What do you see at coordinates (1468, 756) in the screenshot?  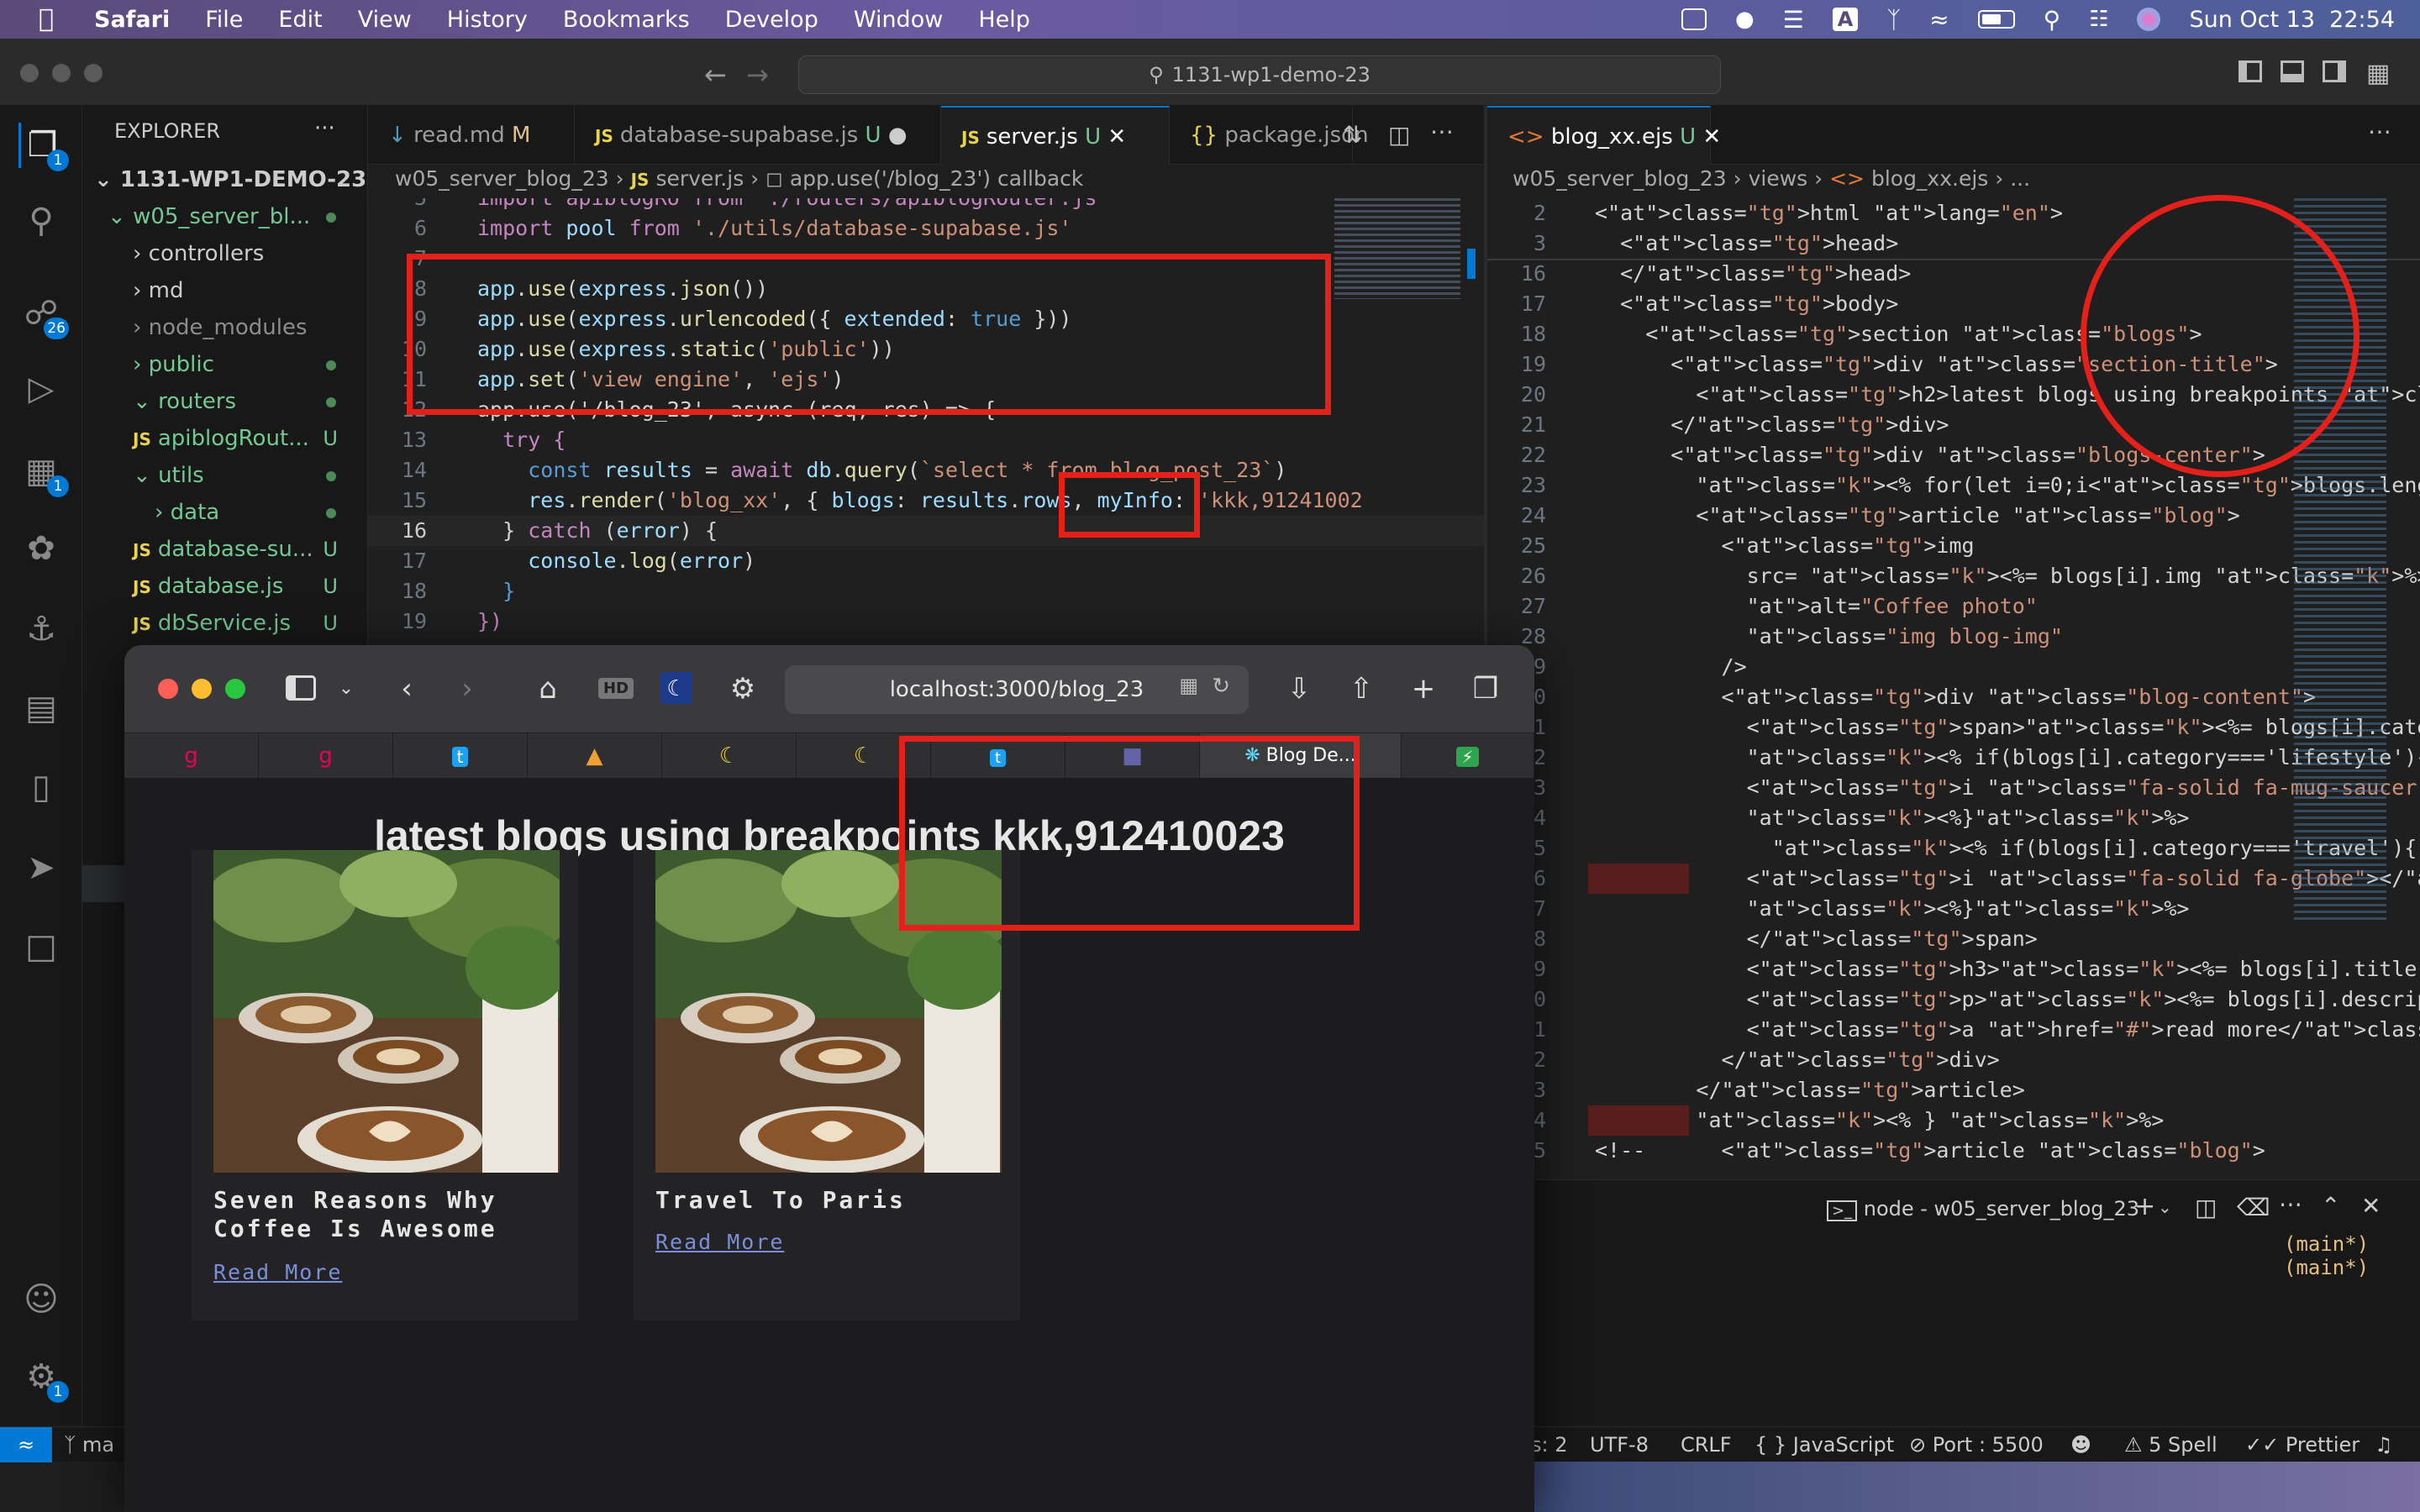 I see `tab-favicon-bolt: ⚡` at bounding box center [1468, 756].